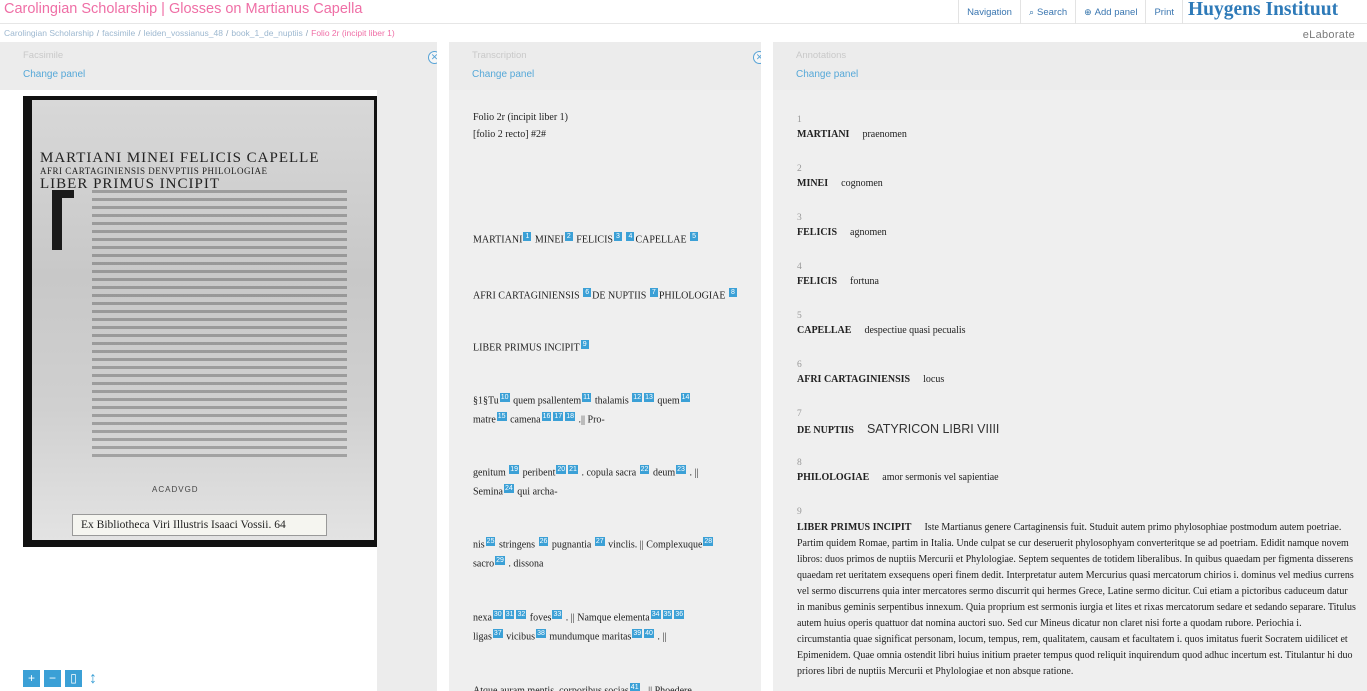 The image size is (1367, 691). I want to click on annotation-marker: 34, so click(655, 614).